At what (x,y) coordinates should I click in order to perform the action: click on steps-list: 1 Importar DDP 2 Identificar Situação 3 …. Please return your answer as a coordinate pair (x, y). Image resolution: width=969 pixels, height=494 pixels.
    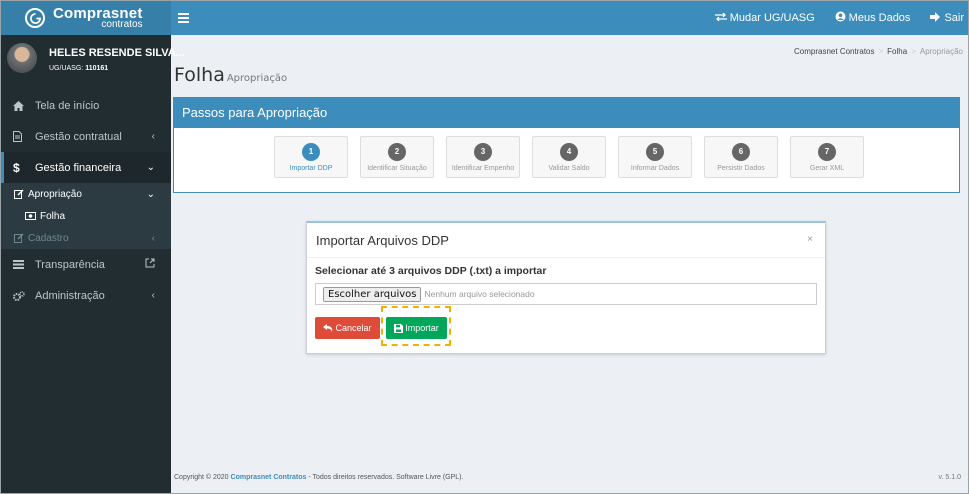
    Looking at the image, I should click on (575, 157).